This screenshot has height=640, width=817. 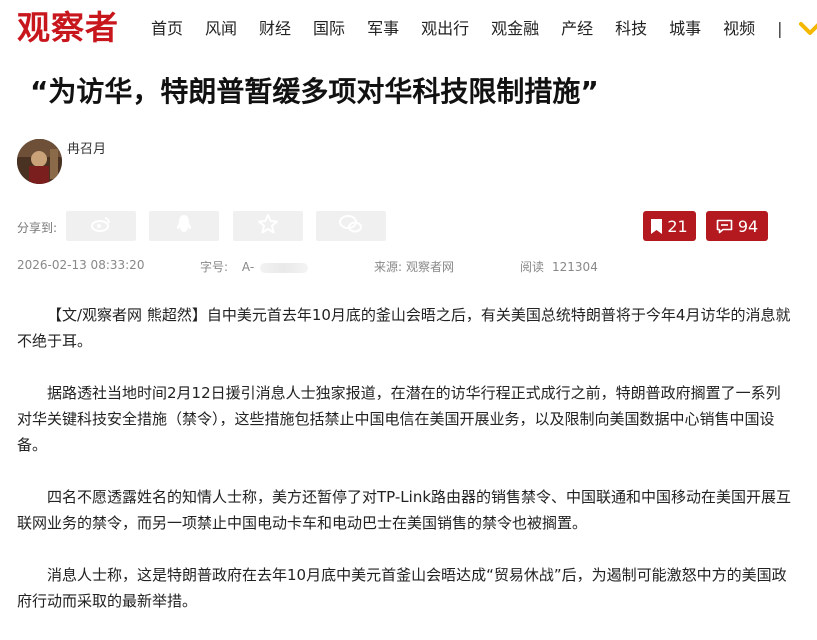 I want to click on source-info: 来源: 观察者网, so click(x=414, y=266).